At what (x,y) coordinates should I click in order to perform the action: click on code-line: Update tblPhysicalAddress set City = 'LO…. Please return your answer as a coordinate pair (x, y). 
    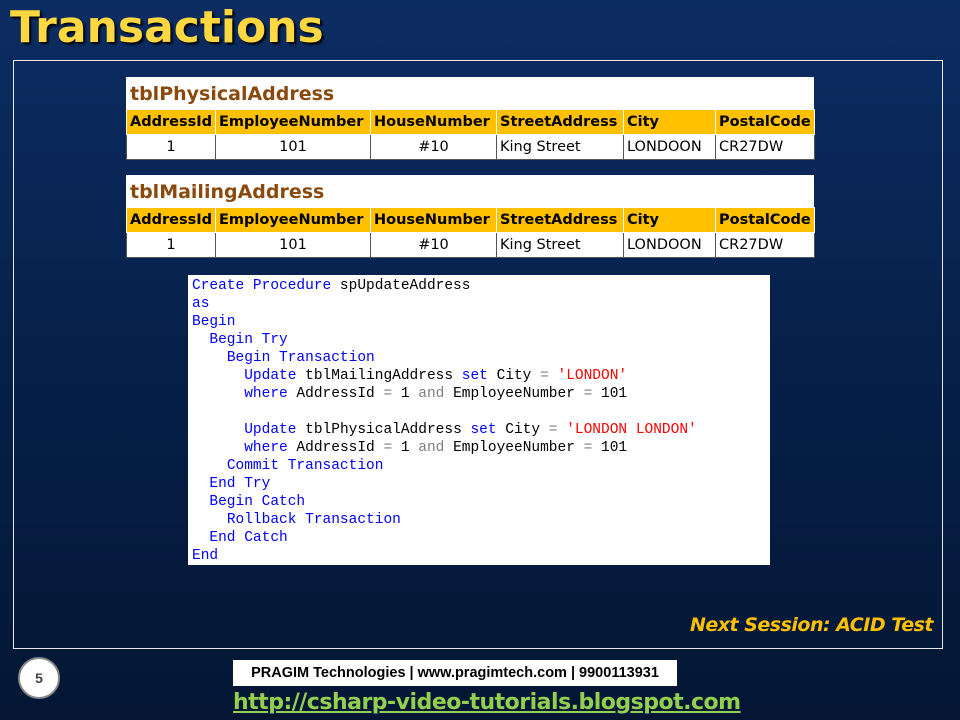
    Looking at the image, I should click on (444, 430).